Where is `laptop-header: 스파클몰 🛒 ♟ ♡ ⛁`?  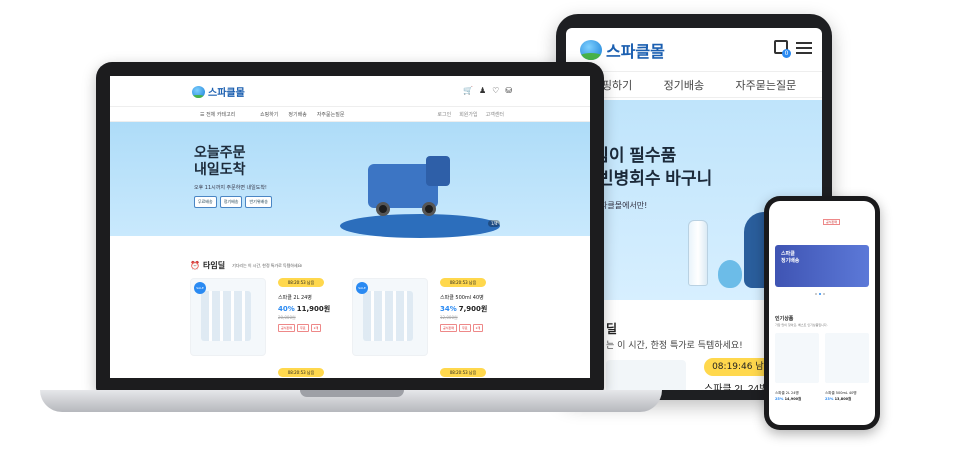
laptop-header: 스파클몰 🛒 ♟ ♡ ⛁ is located at coordinates (350, 91).